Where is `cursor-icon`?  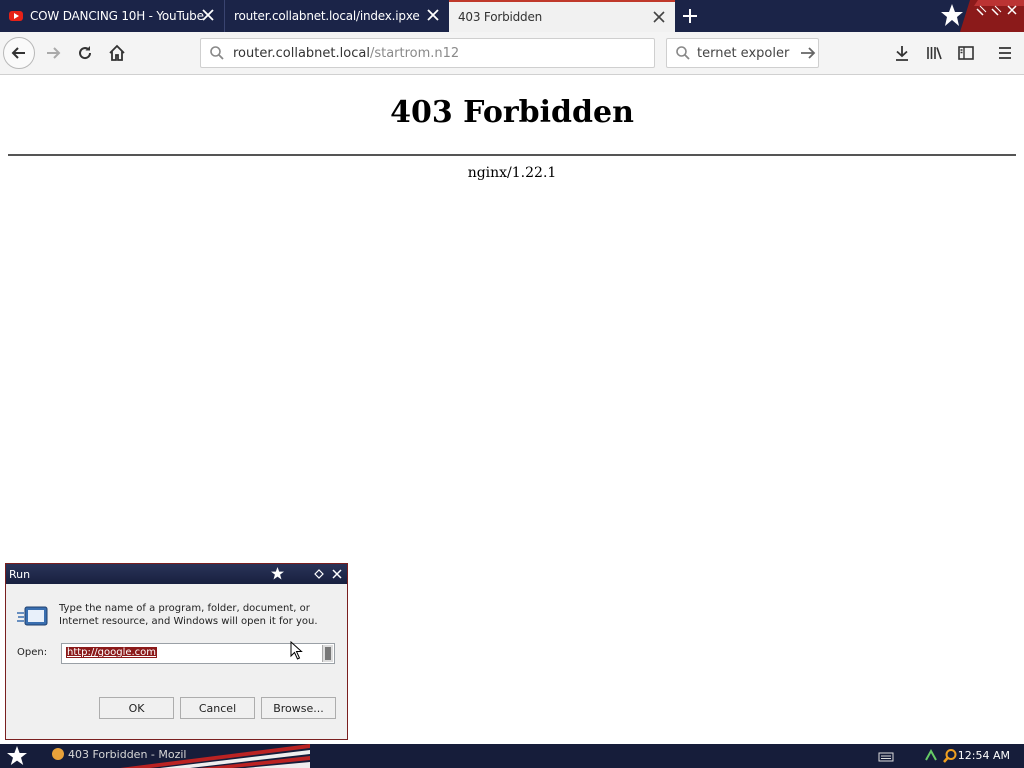 cursor-icon is located at coordinates (296, 650).